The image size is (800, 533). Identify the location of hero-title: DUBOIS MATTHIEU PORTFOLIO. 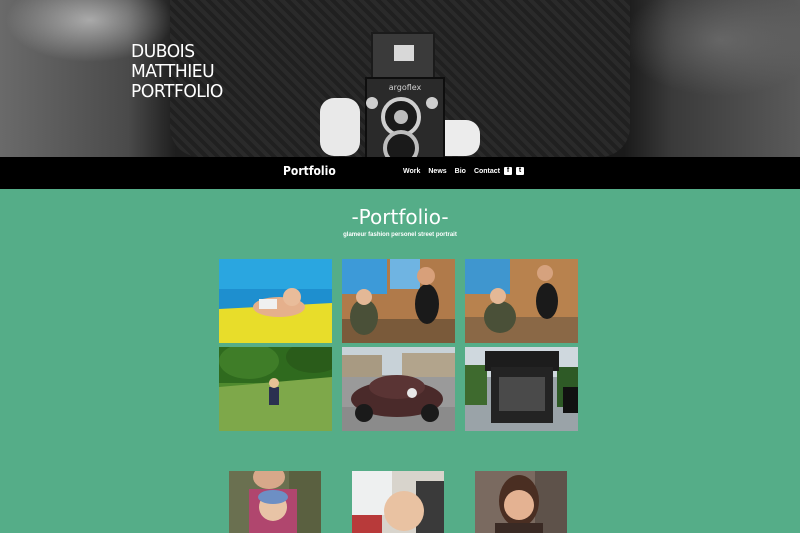
(177, 72).